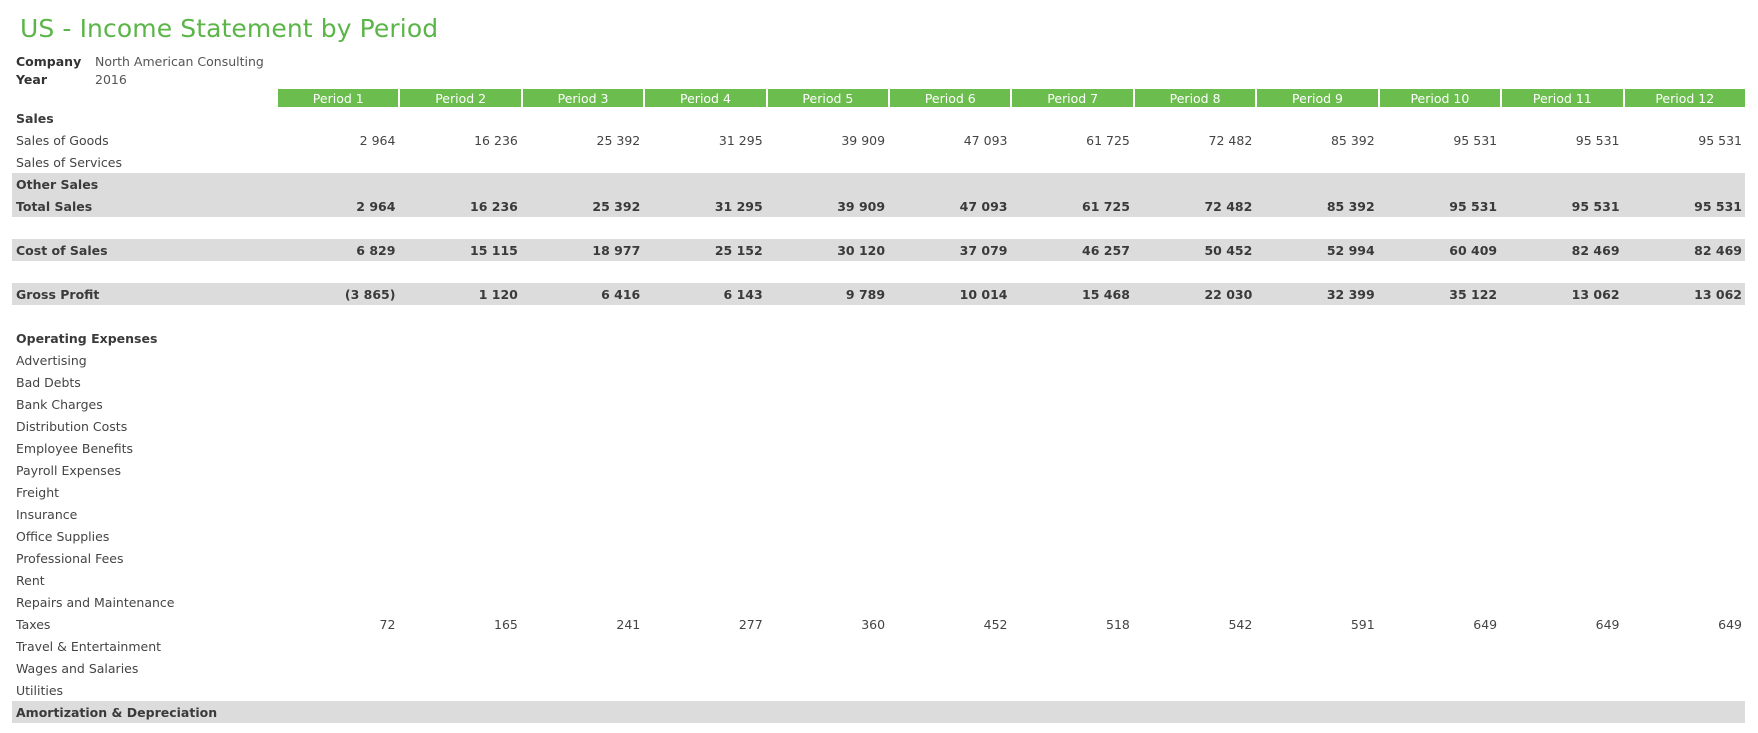 The width and height of the screenshot is (1758, 733). I want to click on table-row: Other Sales, so click(878, 184).